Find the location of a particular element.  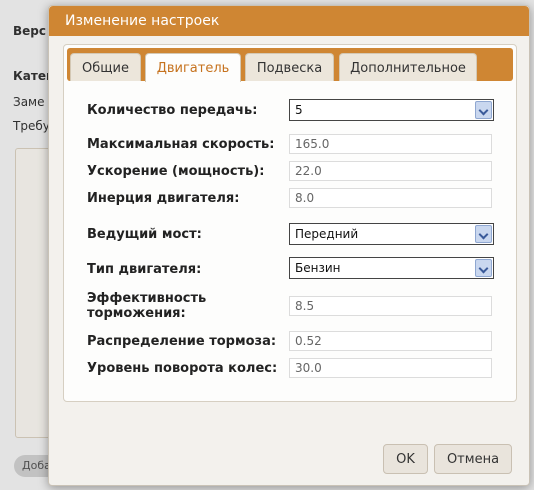

dialog-title: Изменение настроек is located at coordinates (142, 21).